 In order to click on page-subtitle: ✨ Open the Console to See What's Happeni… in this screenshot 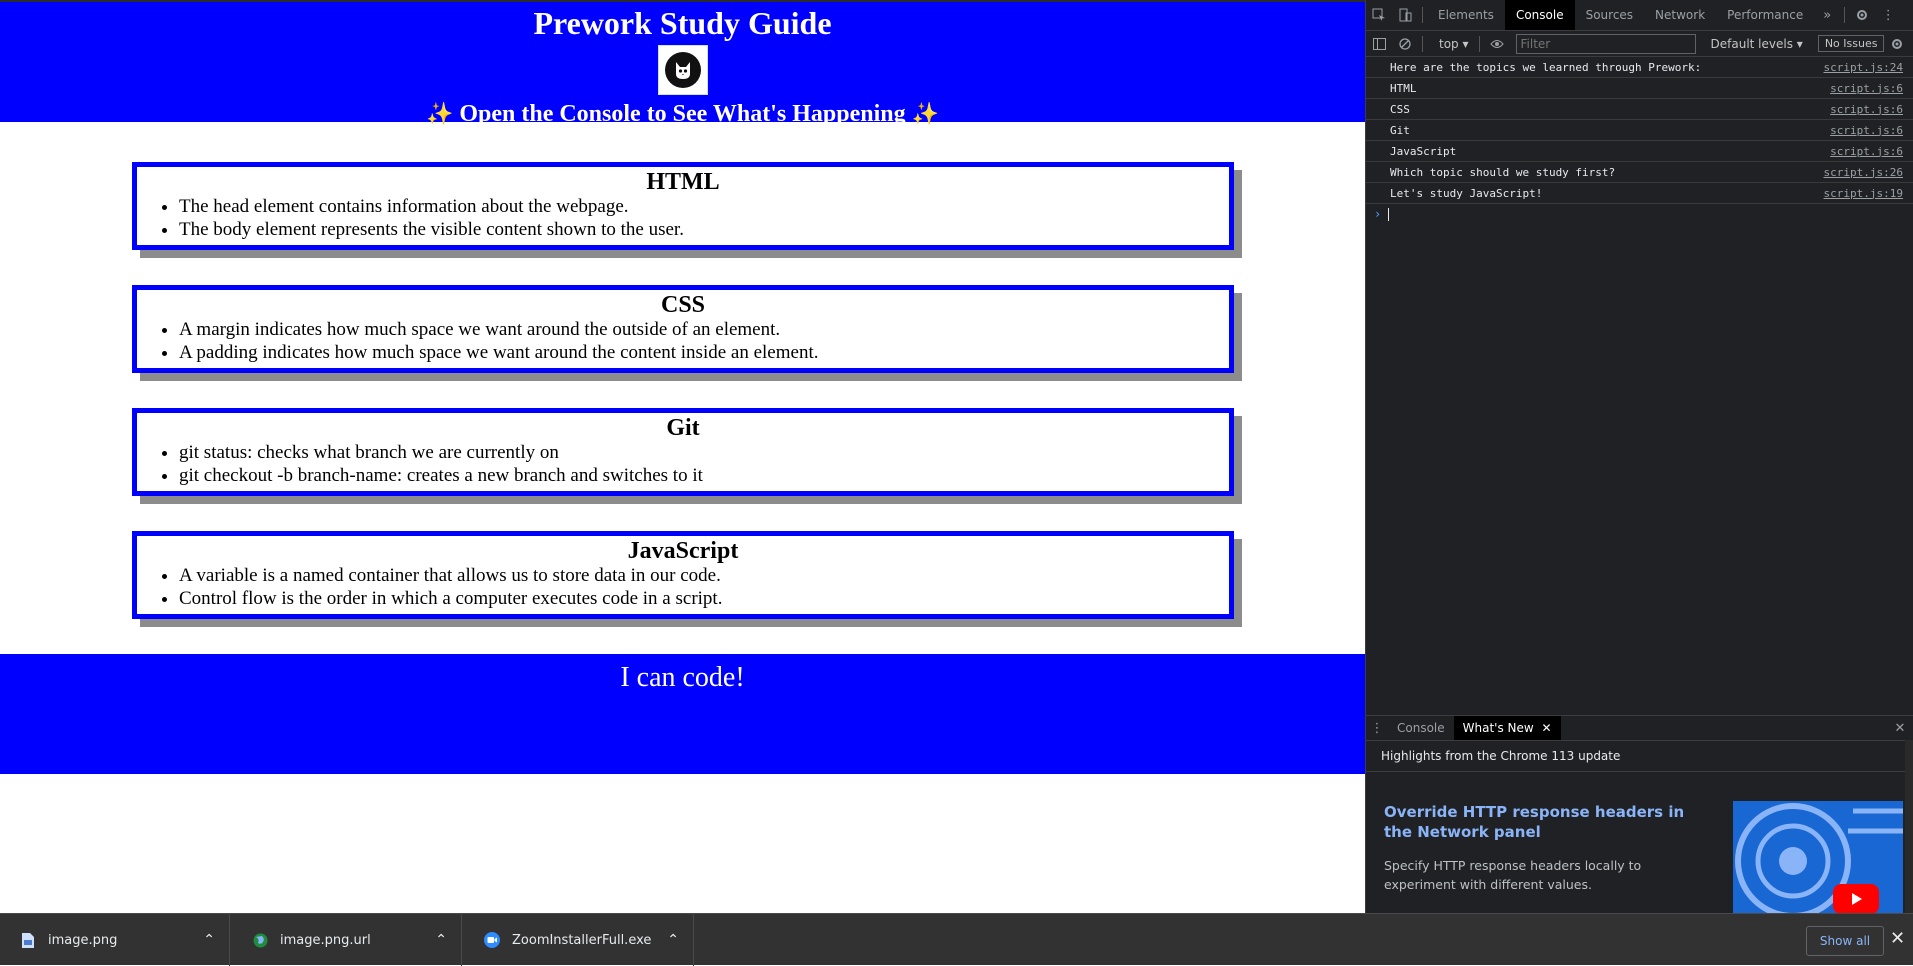, I will do `click(682, 114)`.